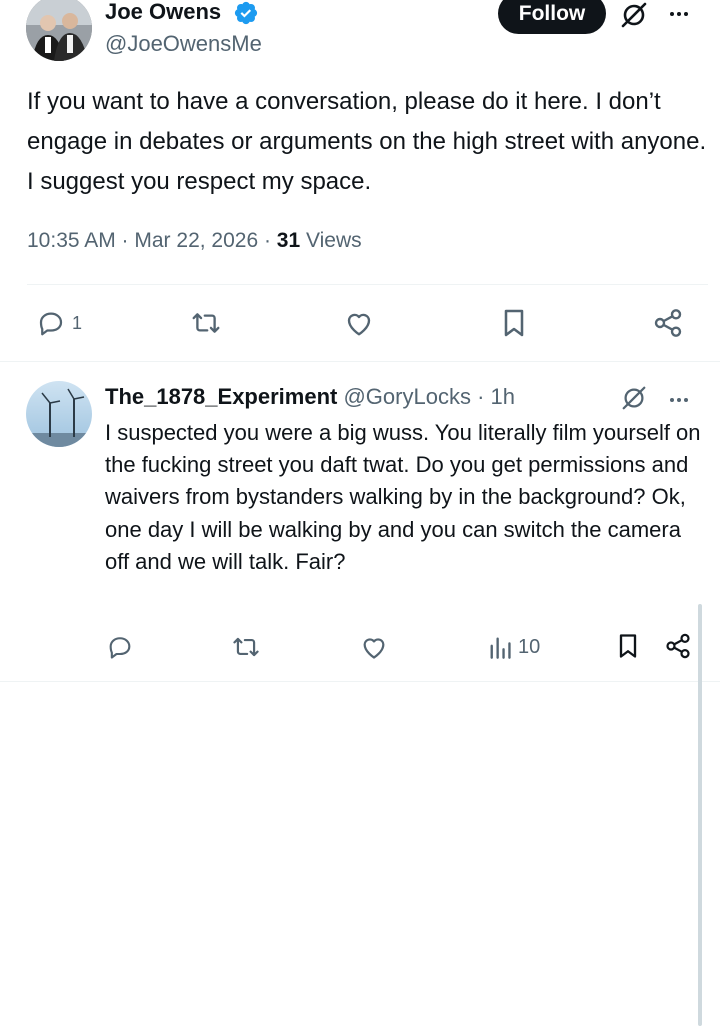 This screenshot has width=720, height=1027. What do you see at coordinates (221, 396) in the screenshot?
I see `reply-author-name: The_1878_Experiment` at bounding box center [221, 396].